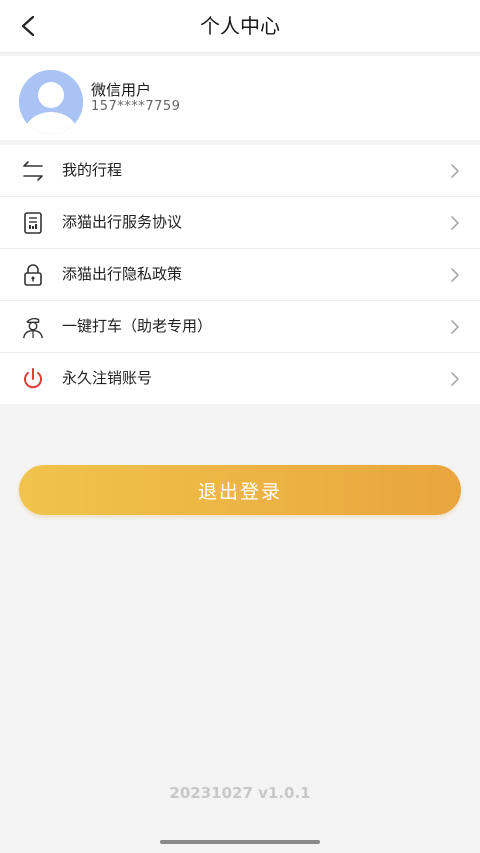 The width and height of the screenshot is (480, 853). I want to click on menu-item-delete-account: 永久注销账号, so click(240, 378).